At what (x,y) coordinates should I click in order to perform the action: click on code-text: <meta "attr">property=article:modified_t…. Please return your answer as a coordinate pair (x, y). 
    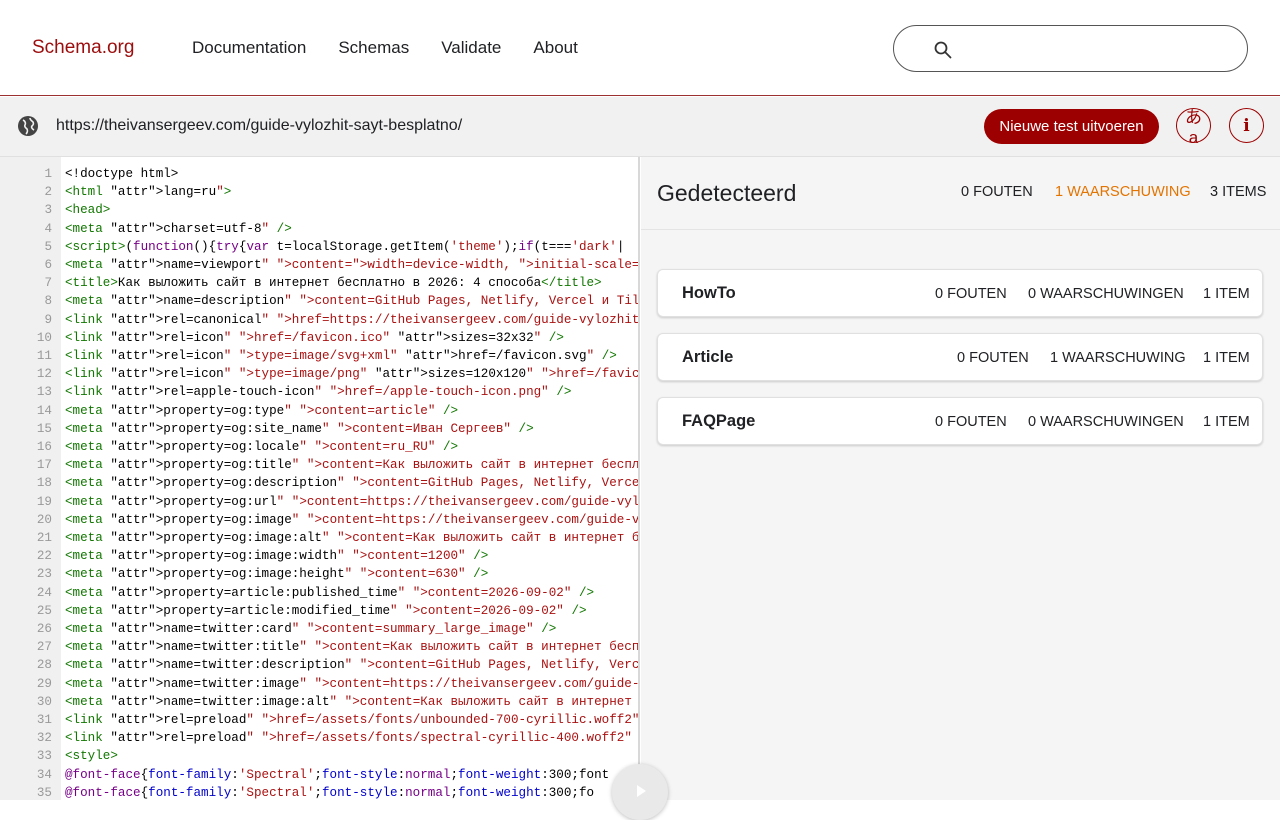
    Looking at the image, I should click on (326, 610).